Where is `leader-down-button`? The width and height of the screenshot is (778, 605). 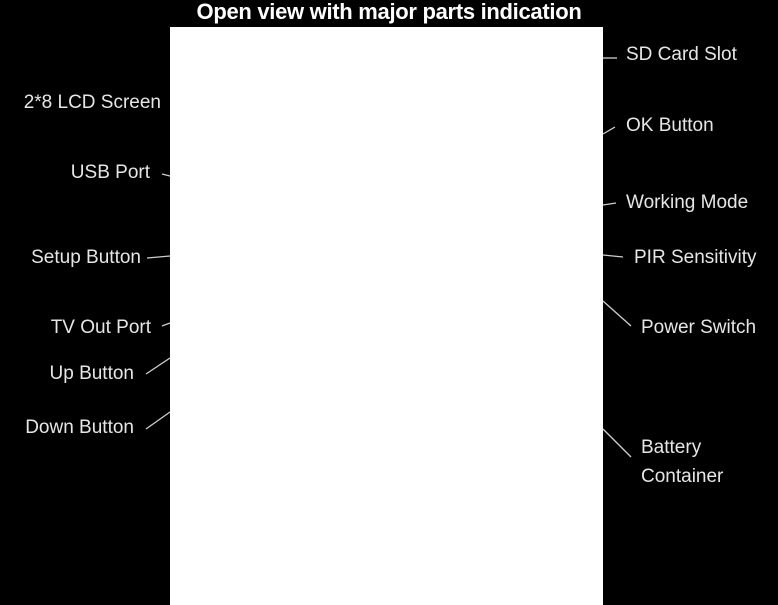 leader-down-button is located at coordinates (158, 420).